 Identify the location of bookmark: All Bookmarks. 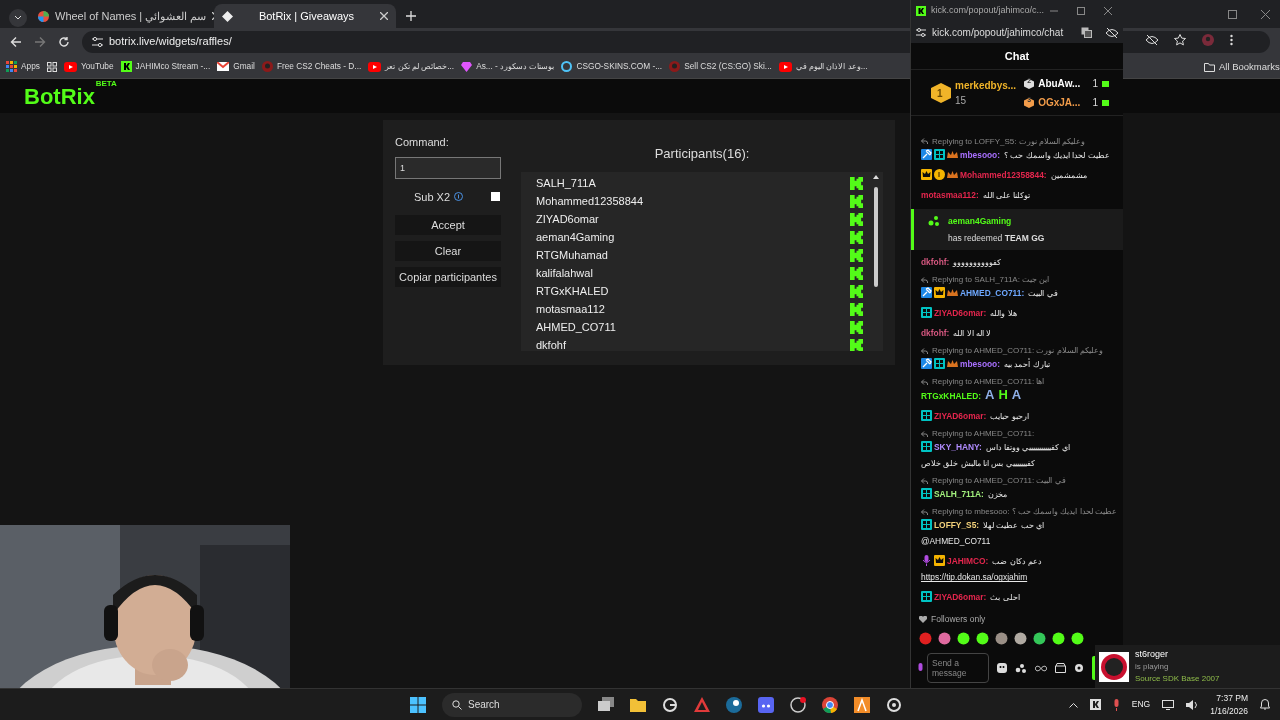
(1242, 67).